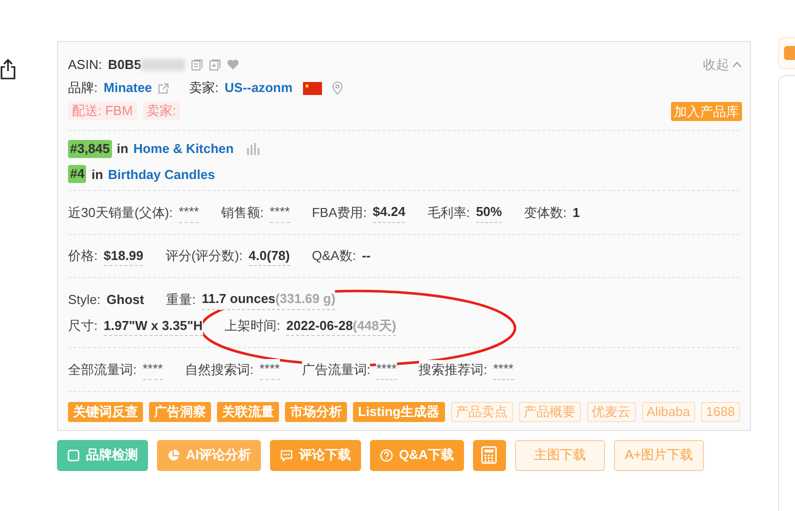 Image resolution: width=795 pixels, height=511 pixels. What do you see at coordinates (611, 412) in the screenshot?
I see `tool-tag: 优麦云` at bounding box center [611, 412].